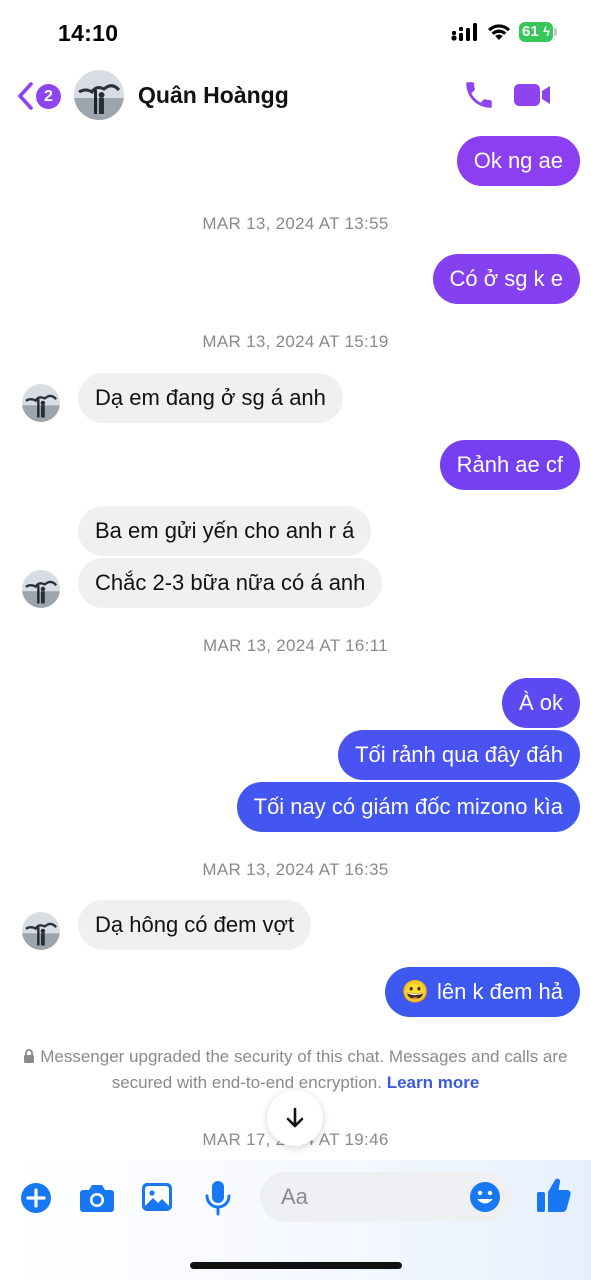  I want to click on message-text: Có ở sg k e, so click(506, 278).